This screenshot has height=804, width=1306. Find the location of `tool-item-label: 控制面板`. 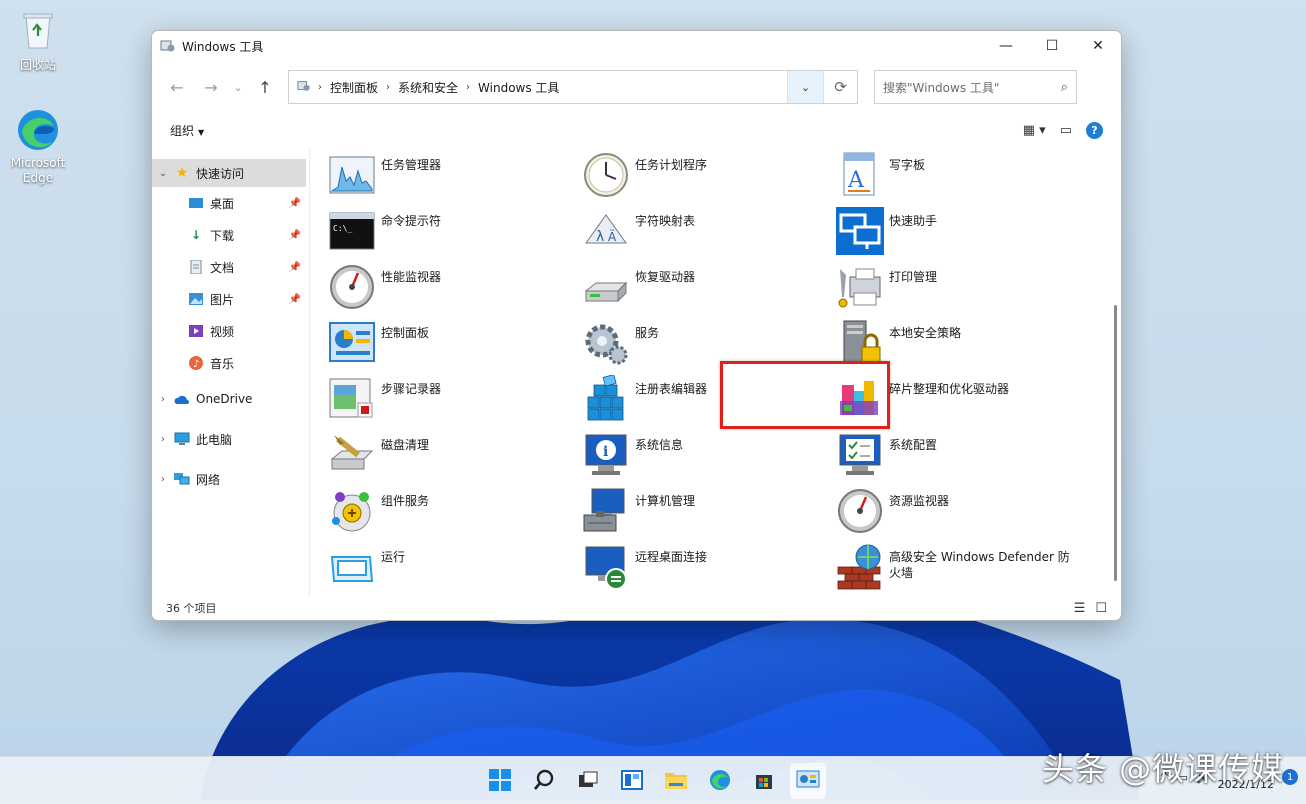

tool-item-label: 控制面板 is located at coordinates (476, 330).